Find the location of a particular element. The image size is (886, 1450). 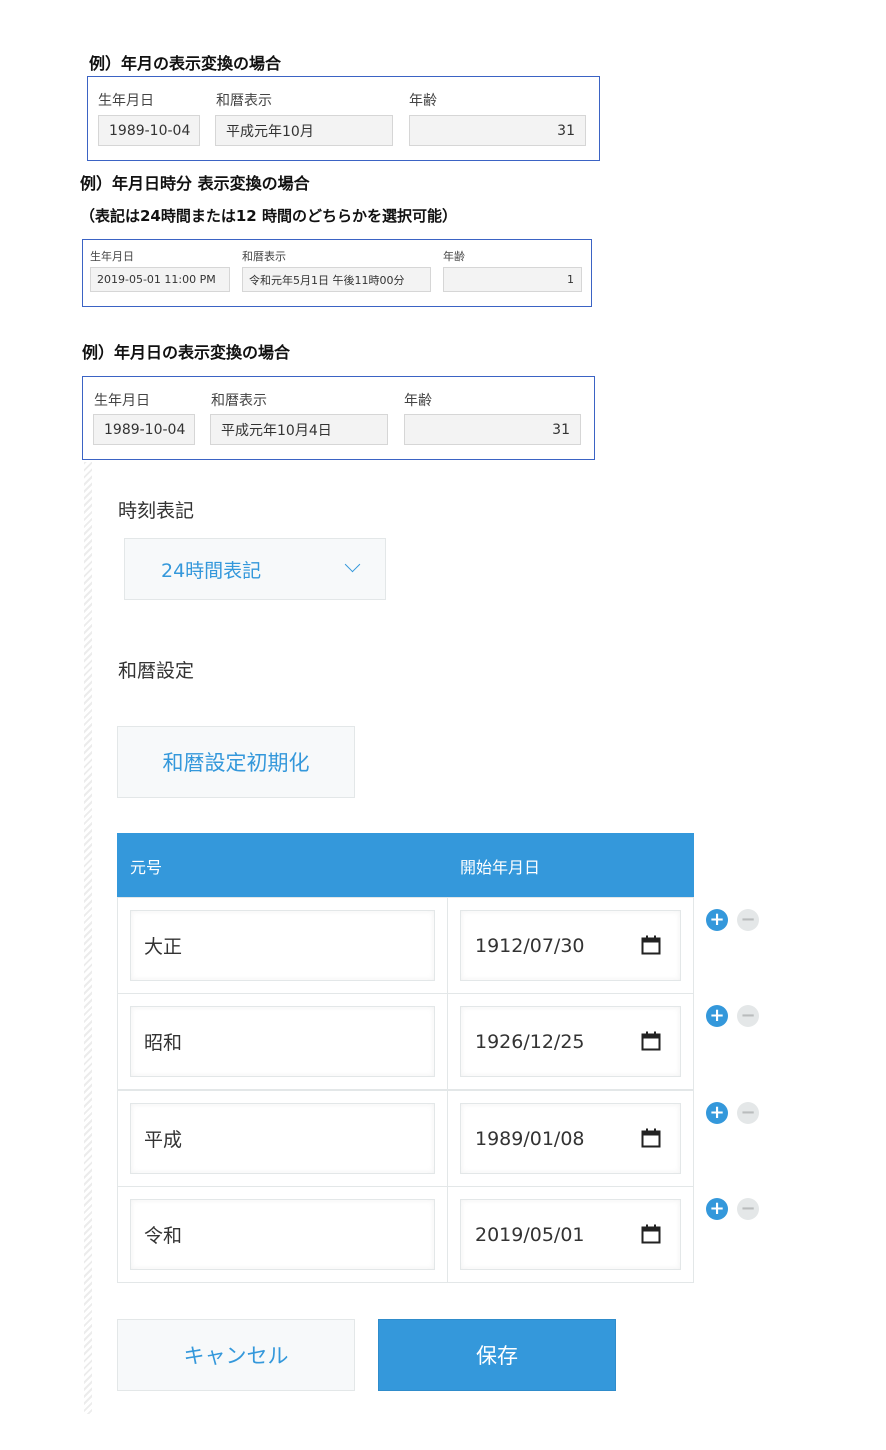

chevron-down-icon is located at coordinates (352, 564).